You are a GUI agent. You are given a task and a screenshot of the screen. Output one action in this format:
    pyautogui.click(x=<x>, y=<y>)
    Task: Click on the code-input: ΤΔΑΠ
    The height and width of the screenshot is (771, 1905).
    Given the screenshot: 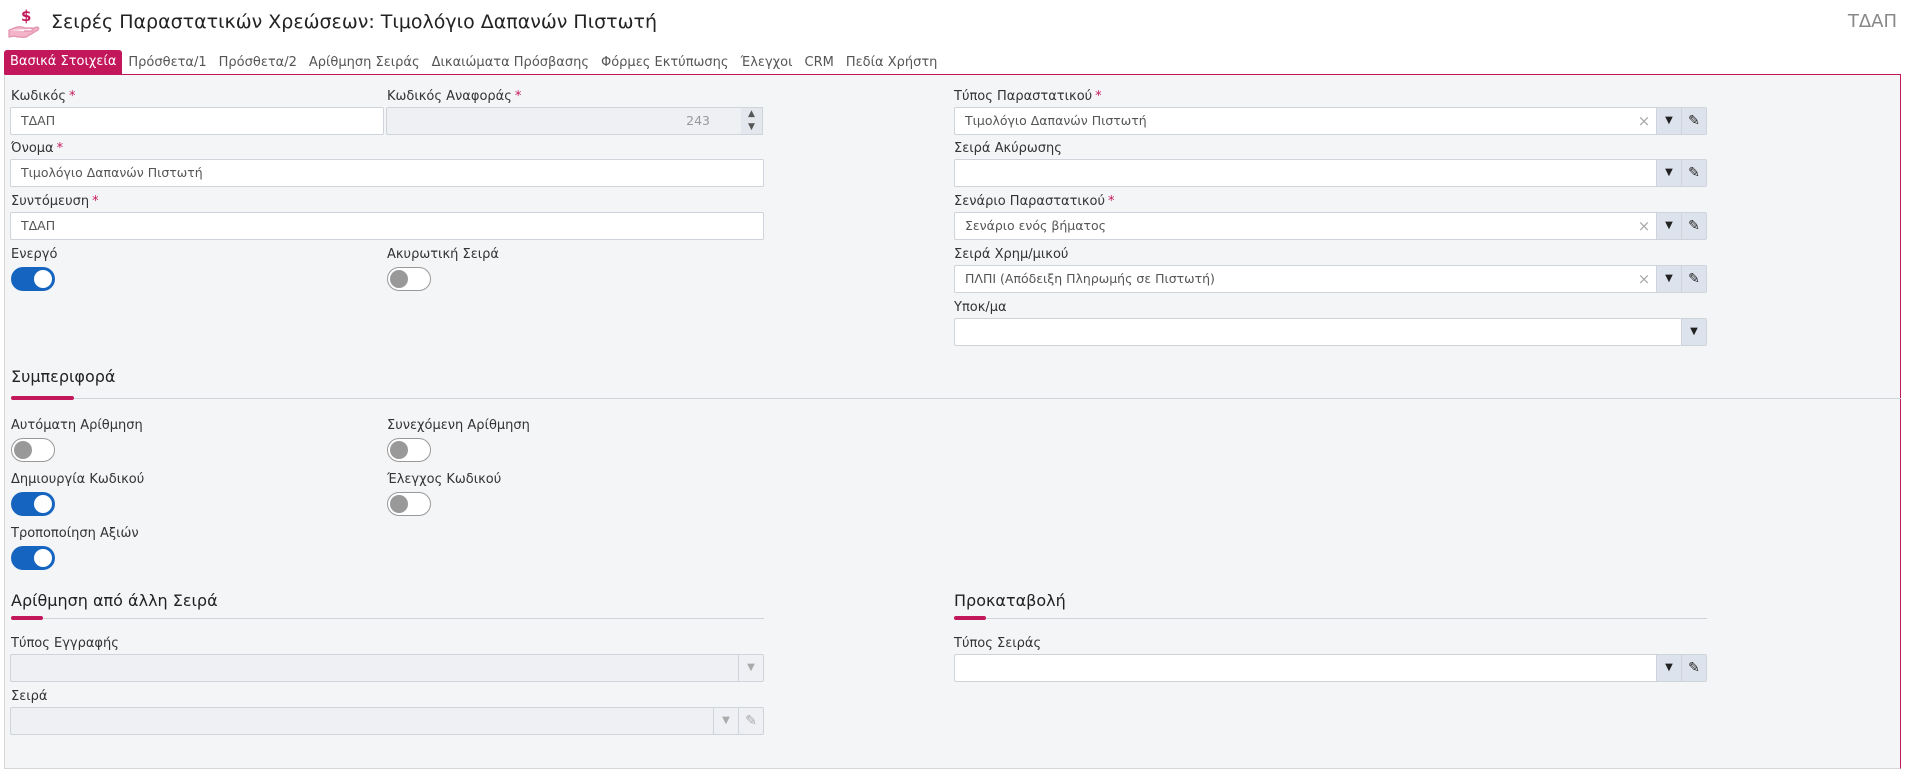 What is the action you would take?
    pyautogui.click(x=197, y=121)
    